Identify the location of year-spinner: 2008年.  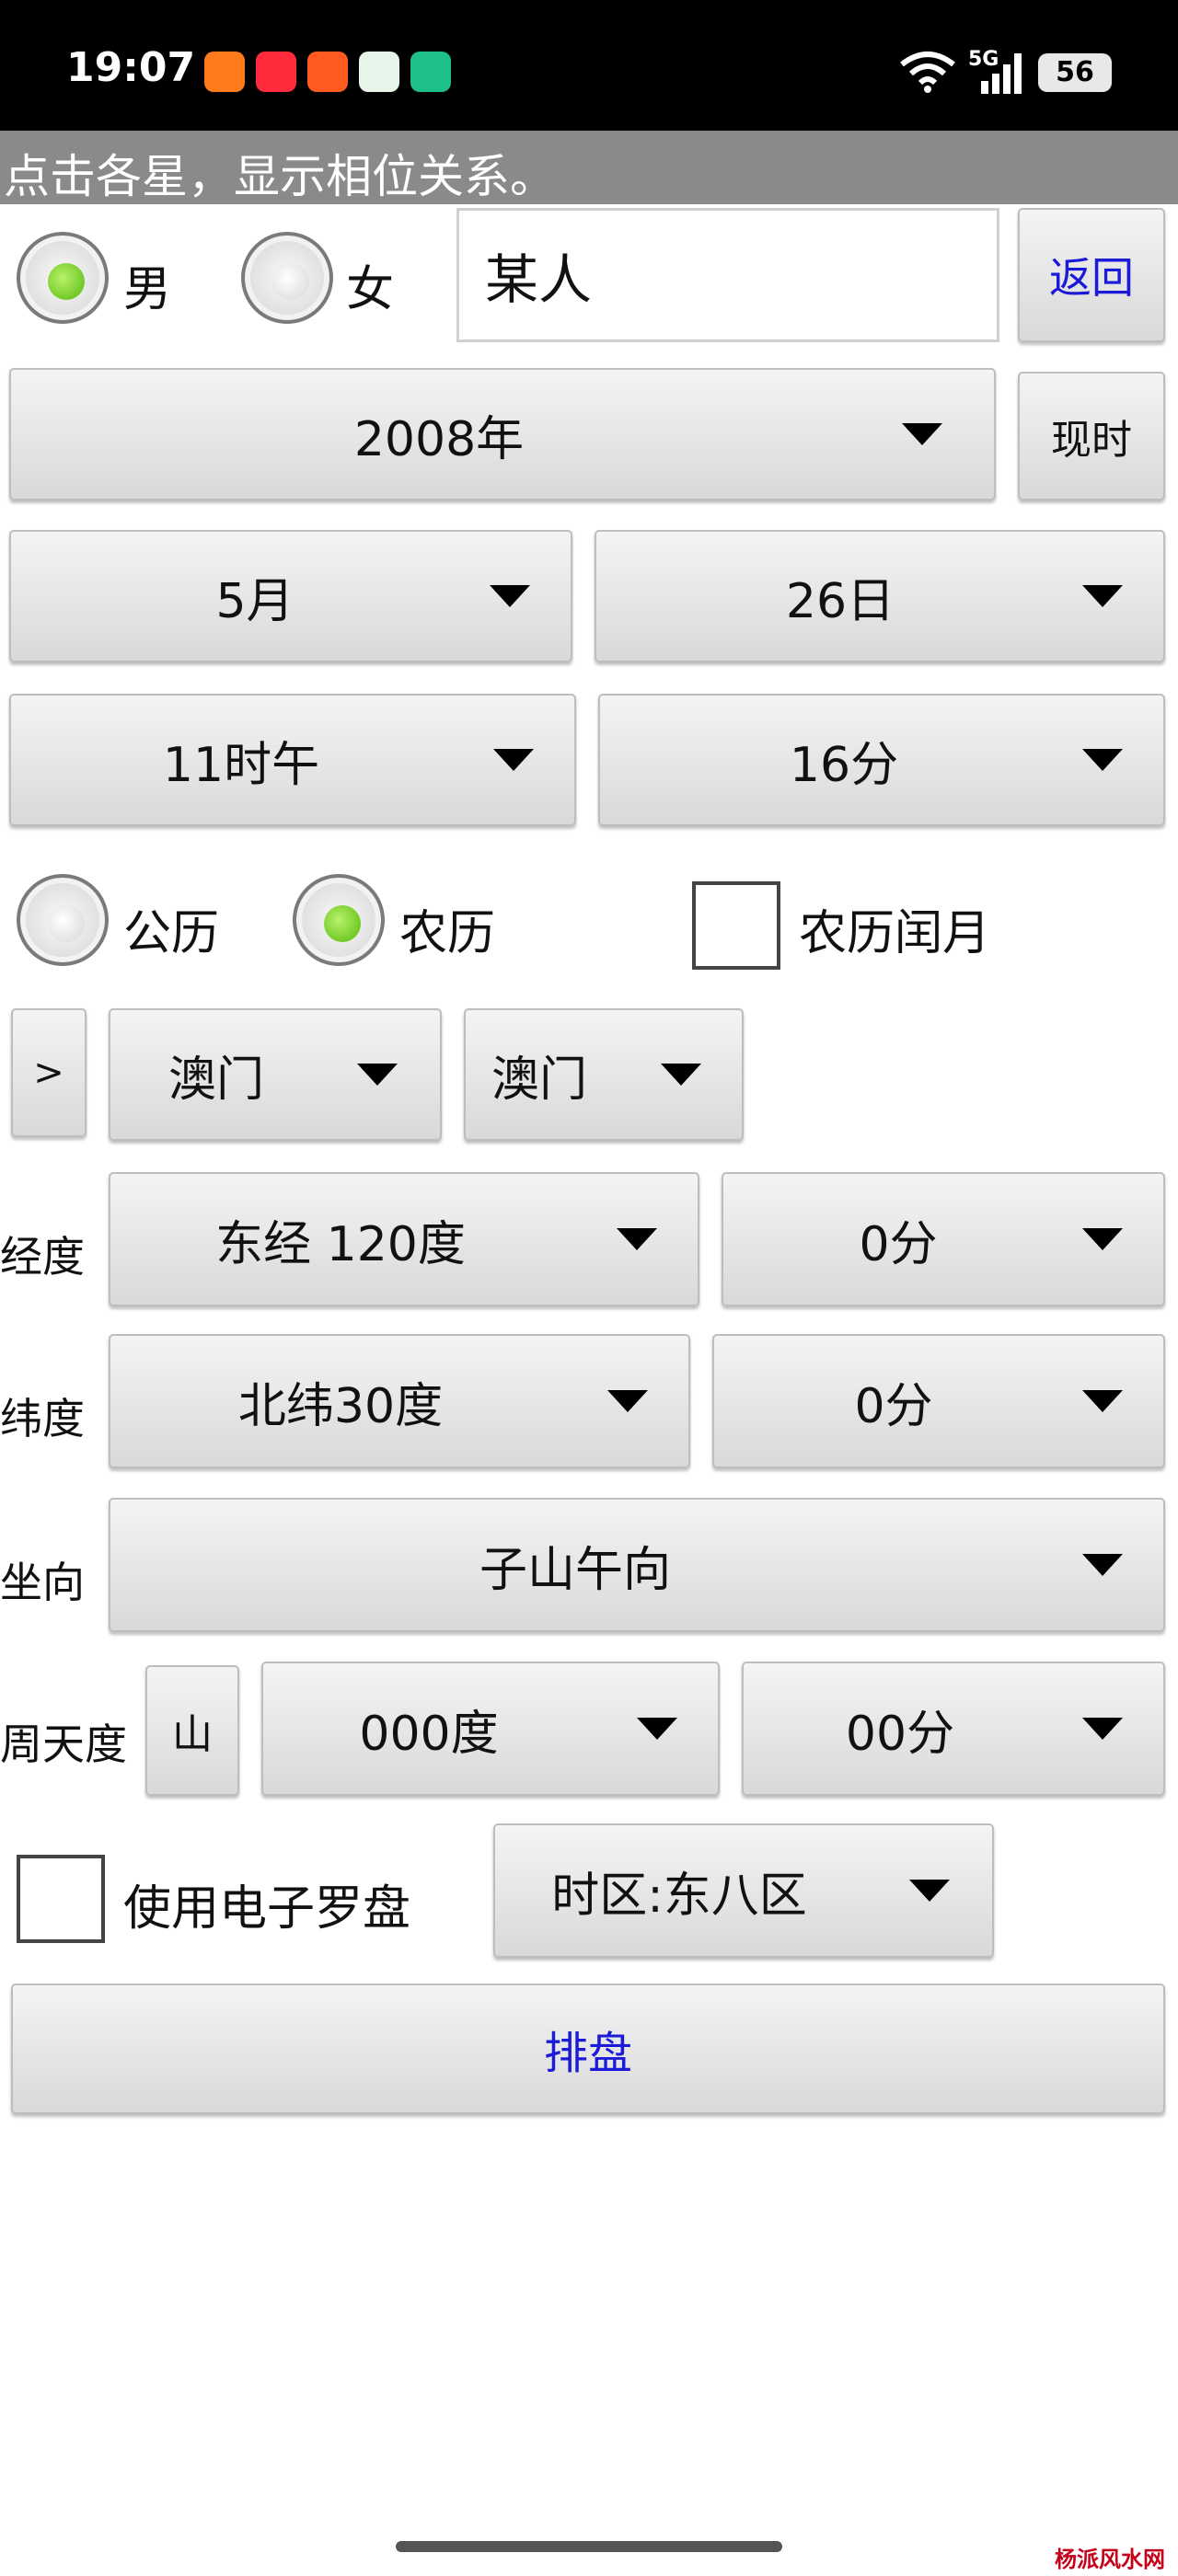
(502, 434).